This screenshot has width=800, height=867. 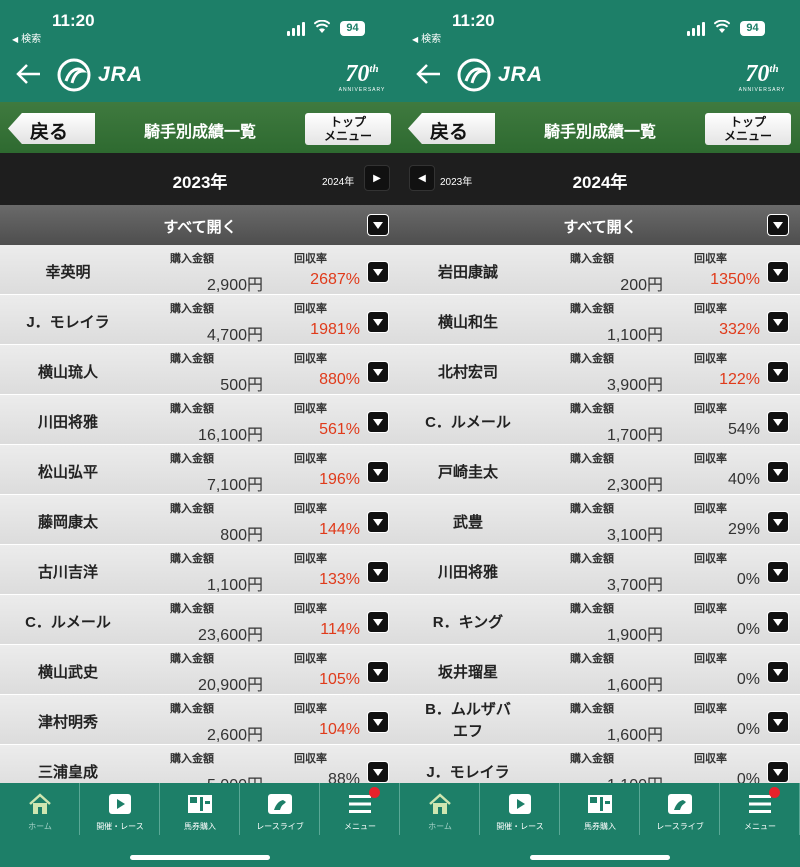 What do you see at coordinates (467, 272) in the screenshot?
I see `jockey-name-line1: 岩田康誠` at bounding box center [467, 272].